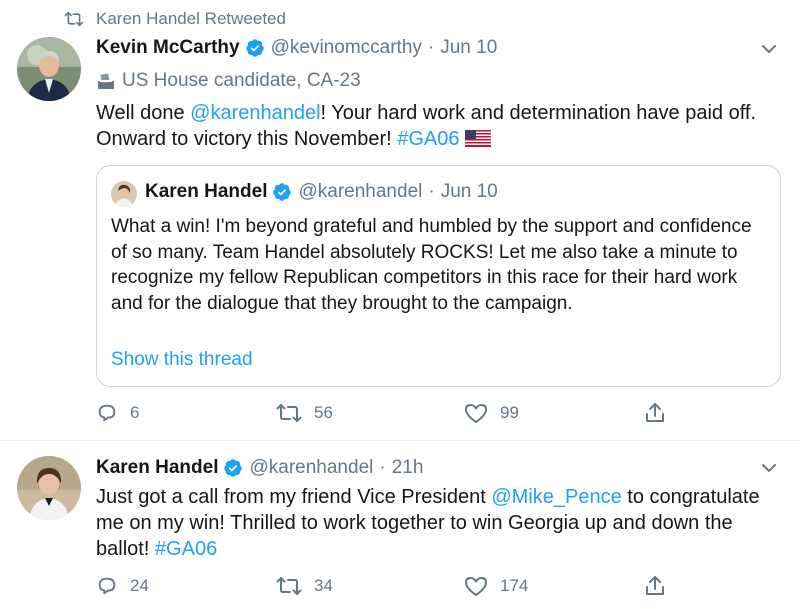  What do you see at coordinates (191, 18) in the screenshot?
I see `retweet-context-text: Karen Handel Retweeted` at bounding box center [191, 18].